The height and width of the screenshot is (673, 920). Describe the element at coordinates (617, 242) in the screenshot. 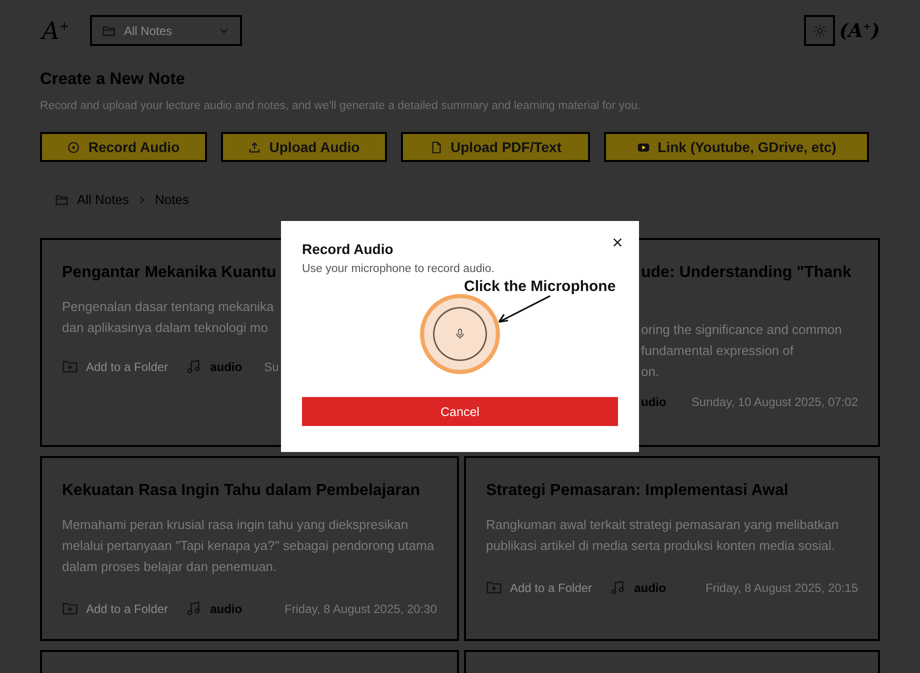

I see `close-icon` at that location.